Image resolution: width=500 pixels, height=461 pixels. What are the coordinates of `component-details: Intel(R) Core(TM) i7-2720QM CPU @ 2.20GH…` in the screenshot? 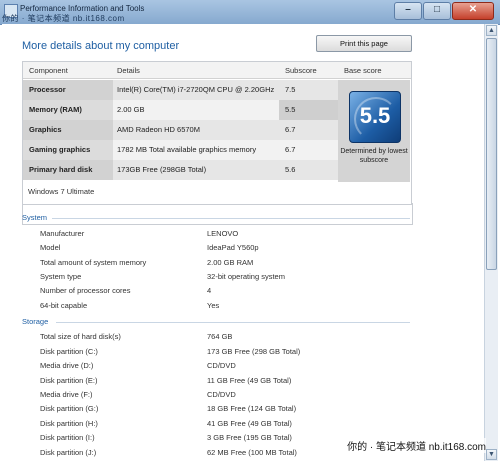 It's located at (196, 90).